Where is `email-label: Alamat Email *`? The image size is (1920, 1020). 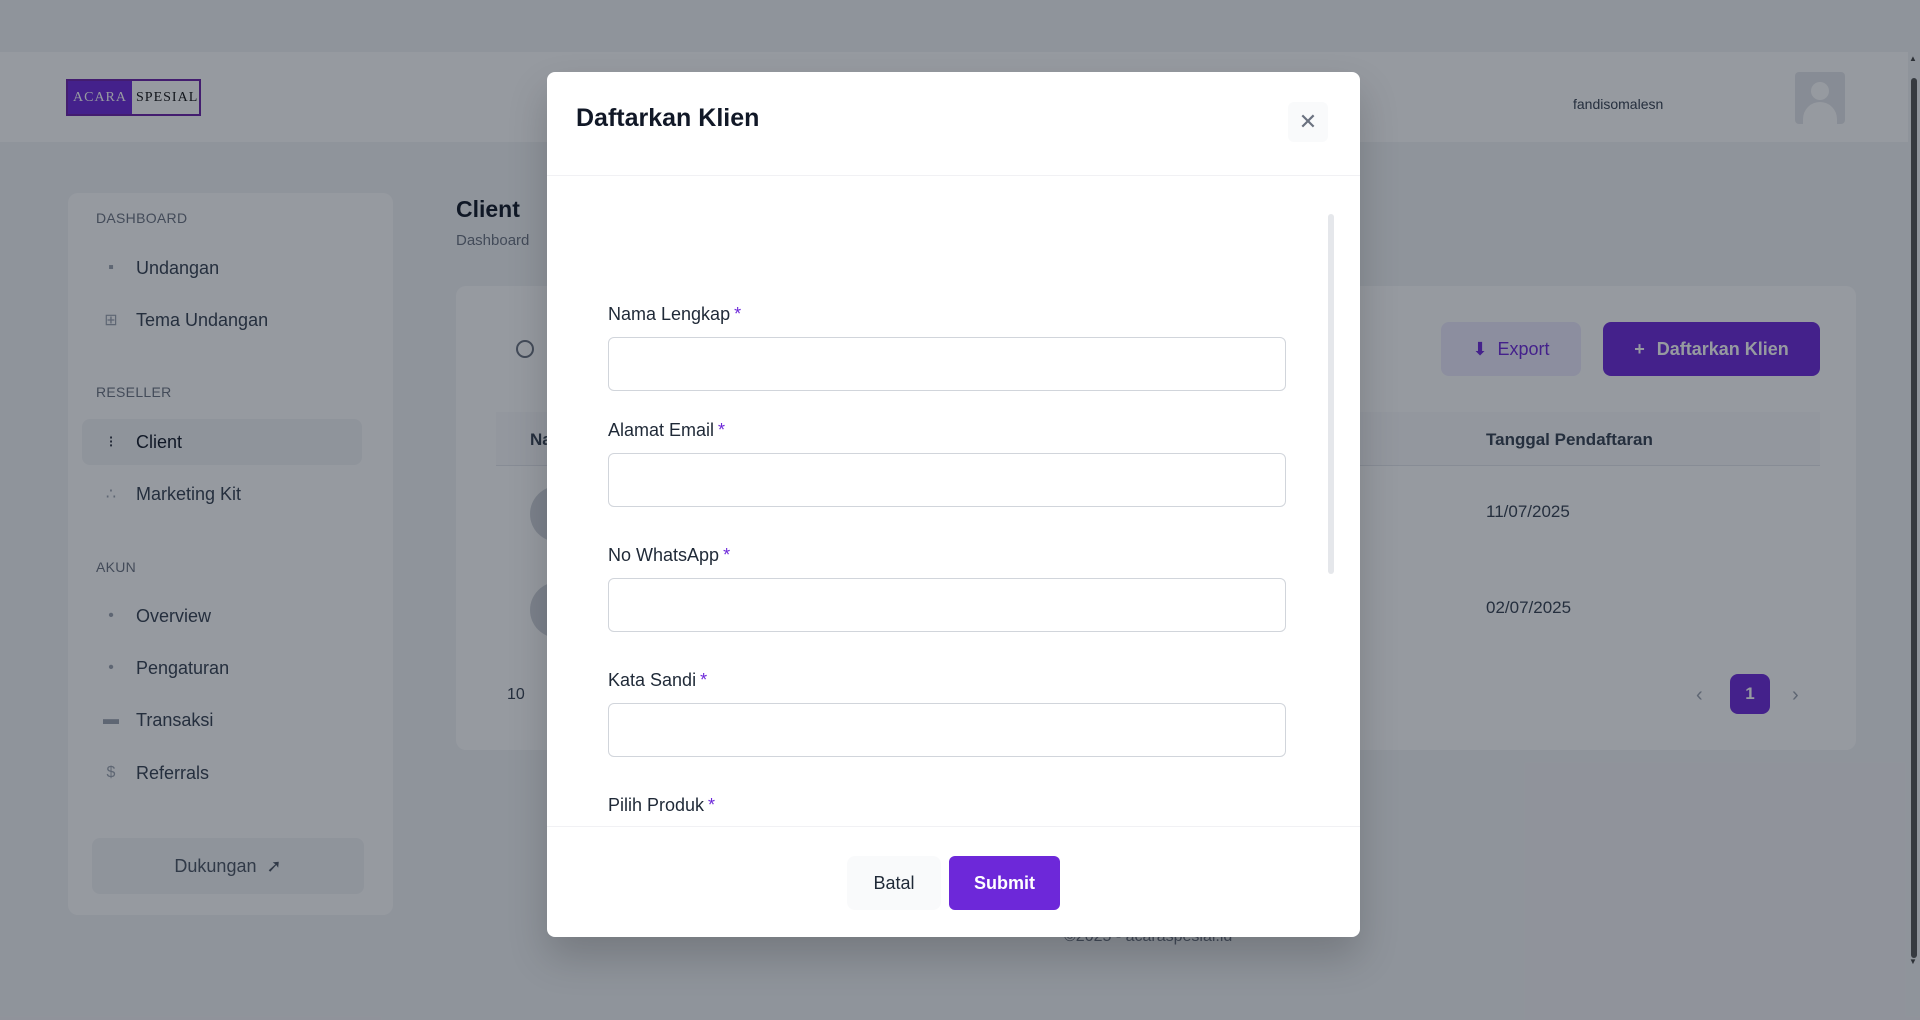 email-label: Alamat Email * is located at coordinates (666, 430).